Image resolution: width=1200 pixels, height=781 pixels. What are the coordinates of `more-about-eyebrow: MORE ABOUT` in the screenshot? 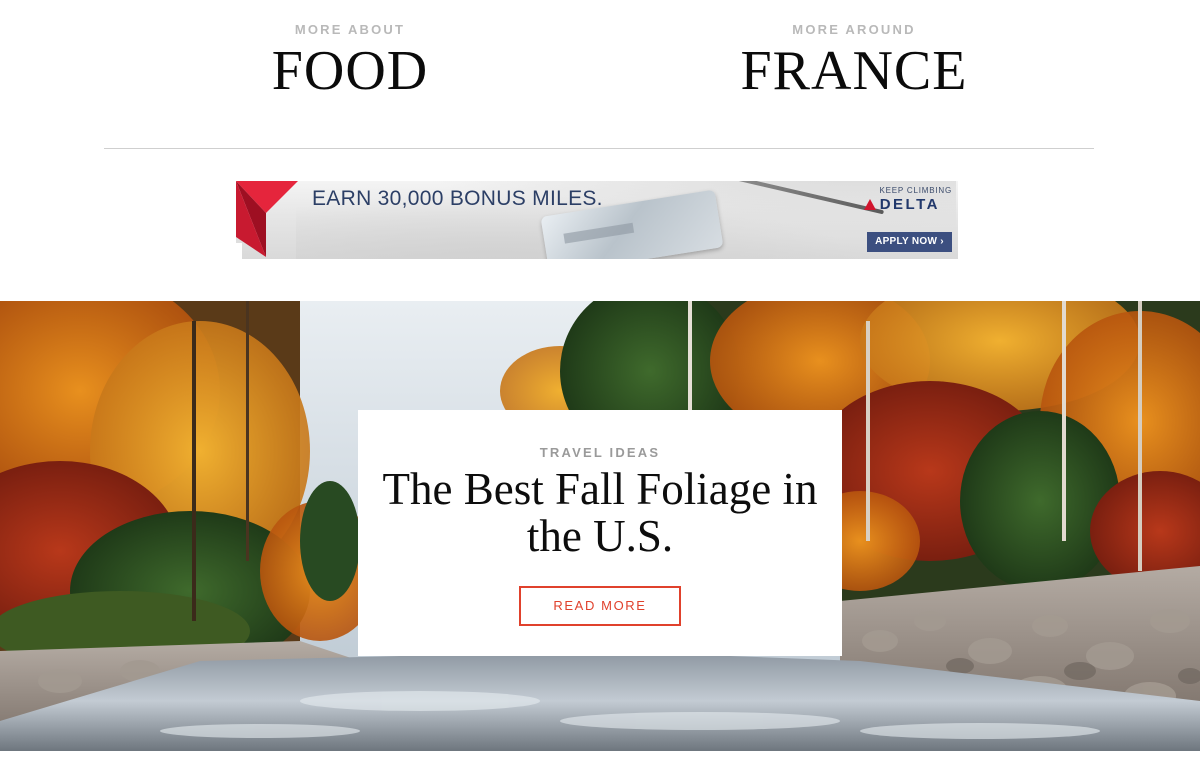 It's located at (350, 29).